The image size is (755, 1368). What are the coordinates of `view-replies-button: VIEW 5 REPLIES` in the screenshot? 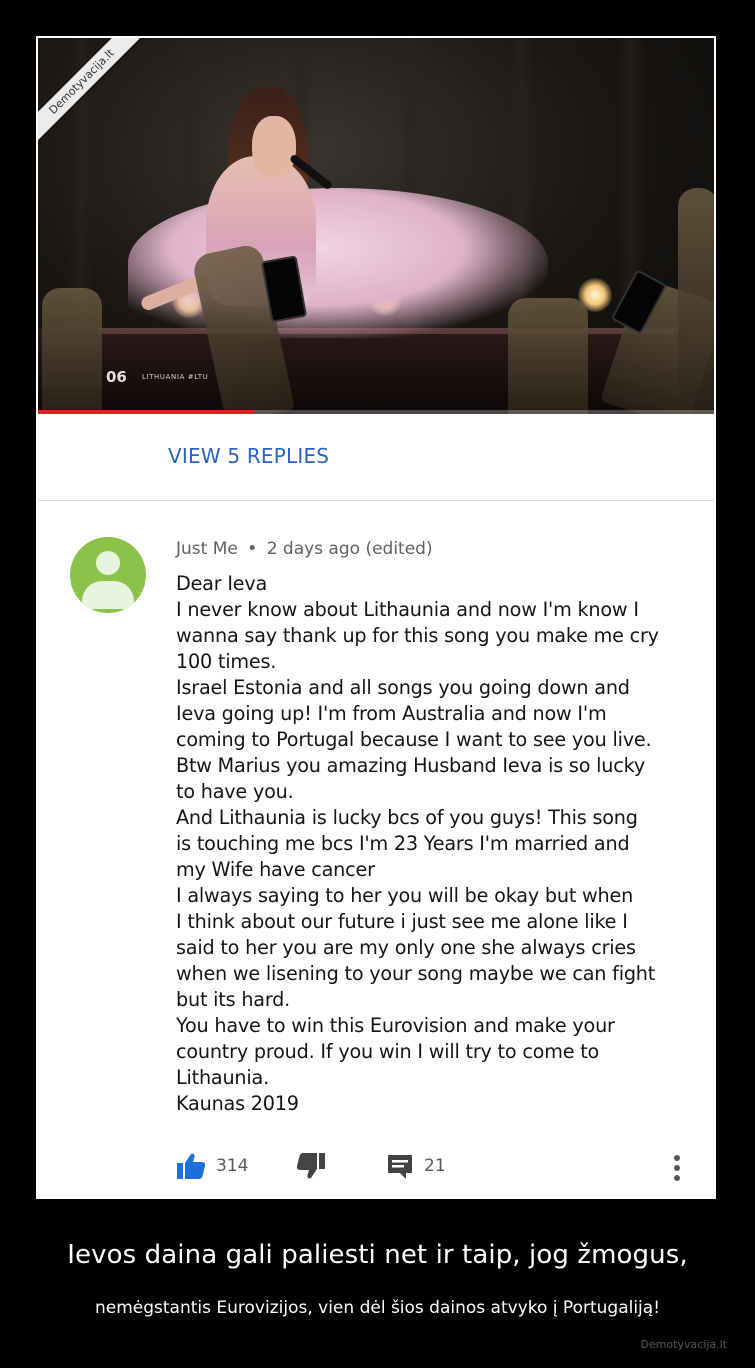 It's located at (248, 456).